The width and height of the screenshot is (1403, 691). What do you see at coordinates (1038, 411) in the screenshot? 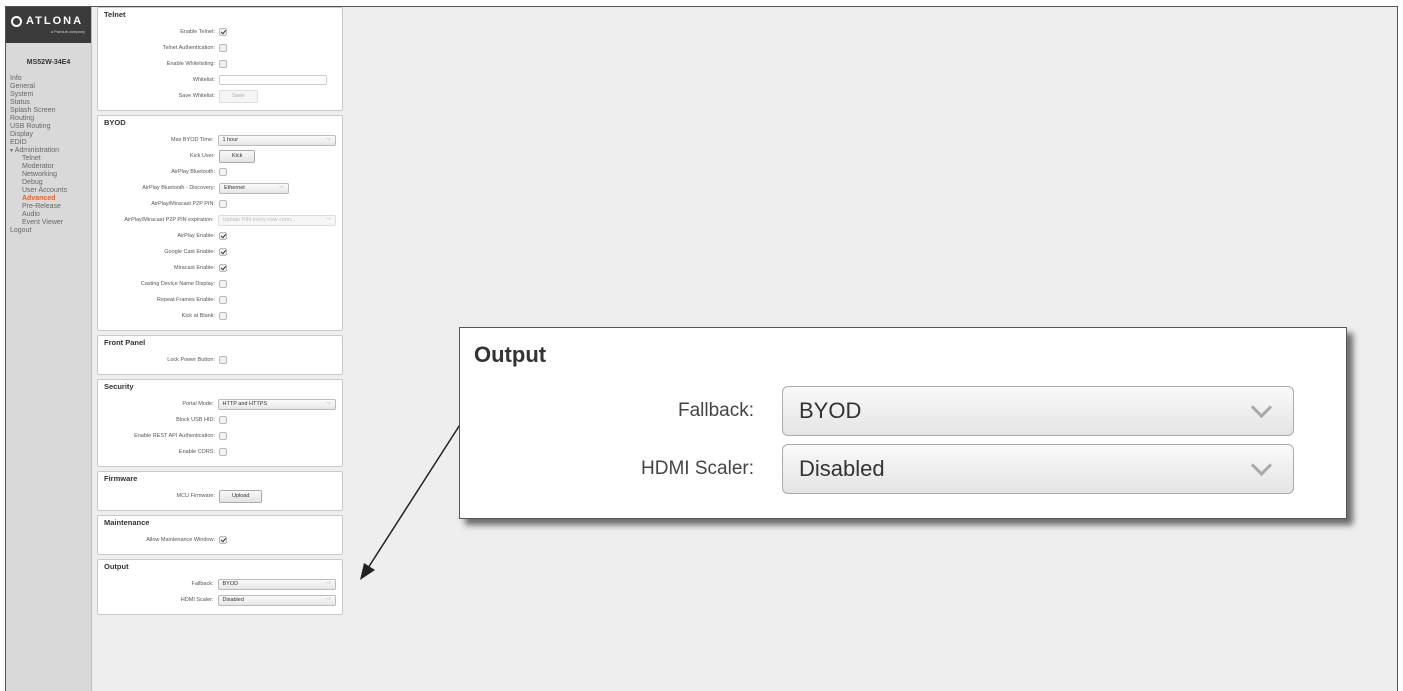
I see `zoom-fallback-select: BYOD` at bounding box center [1038, 411].